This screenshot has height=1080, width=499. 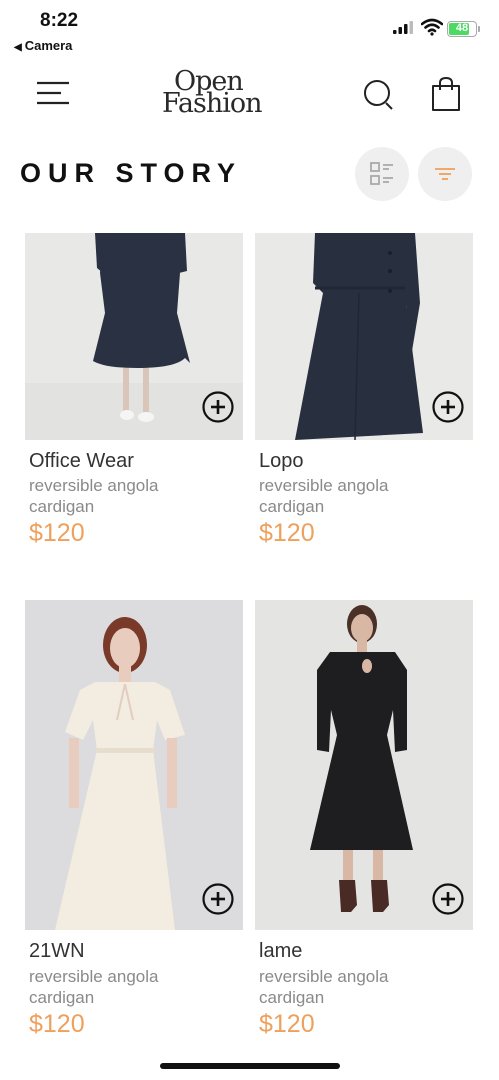 I want to click on page-title: OUR STORY, so click(x=131, y=173).